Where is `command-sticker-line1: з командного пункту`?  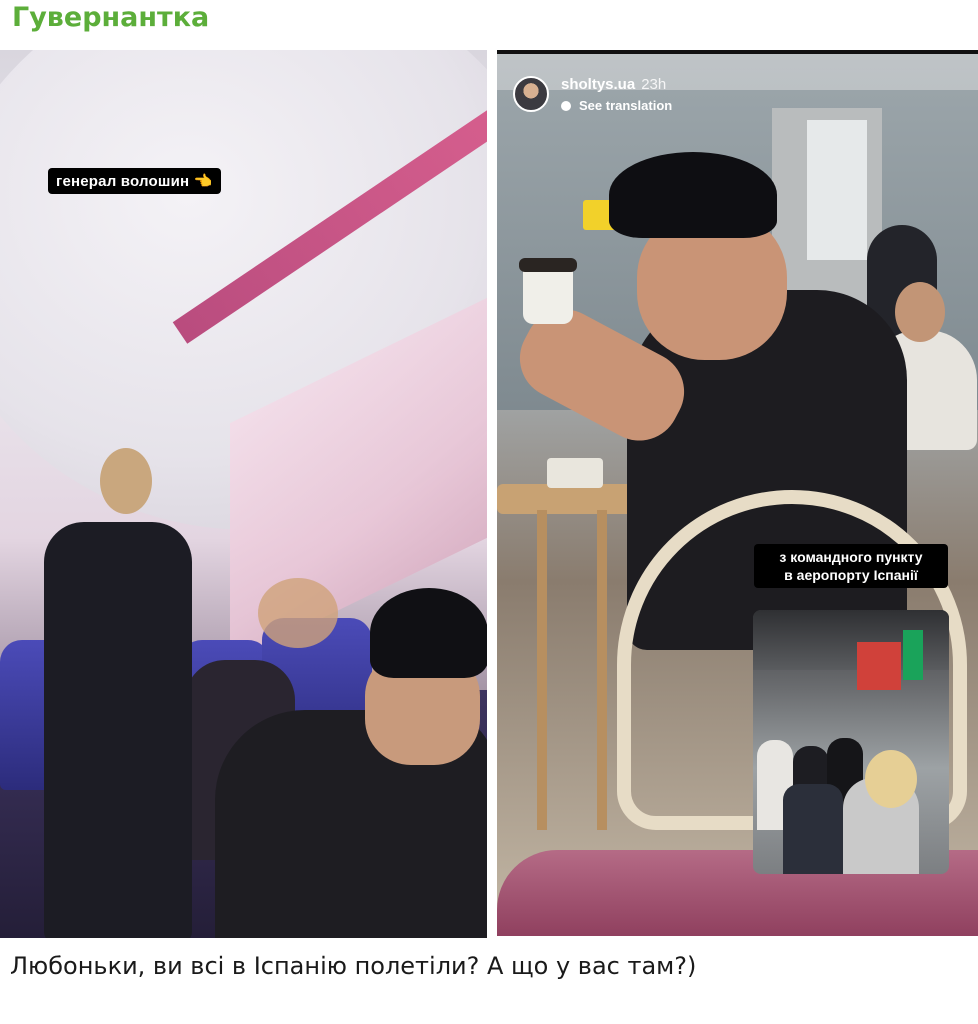
command-sticker-line1: з командного пункту is located at coordinates (851, 557).